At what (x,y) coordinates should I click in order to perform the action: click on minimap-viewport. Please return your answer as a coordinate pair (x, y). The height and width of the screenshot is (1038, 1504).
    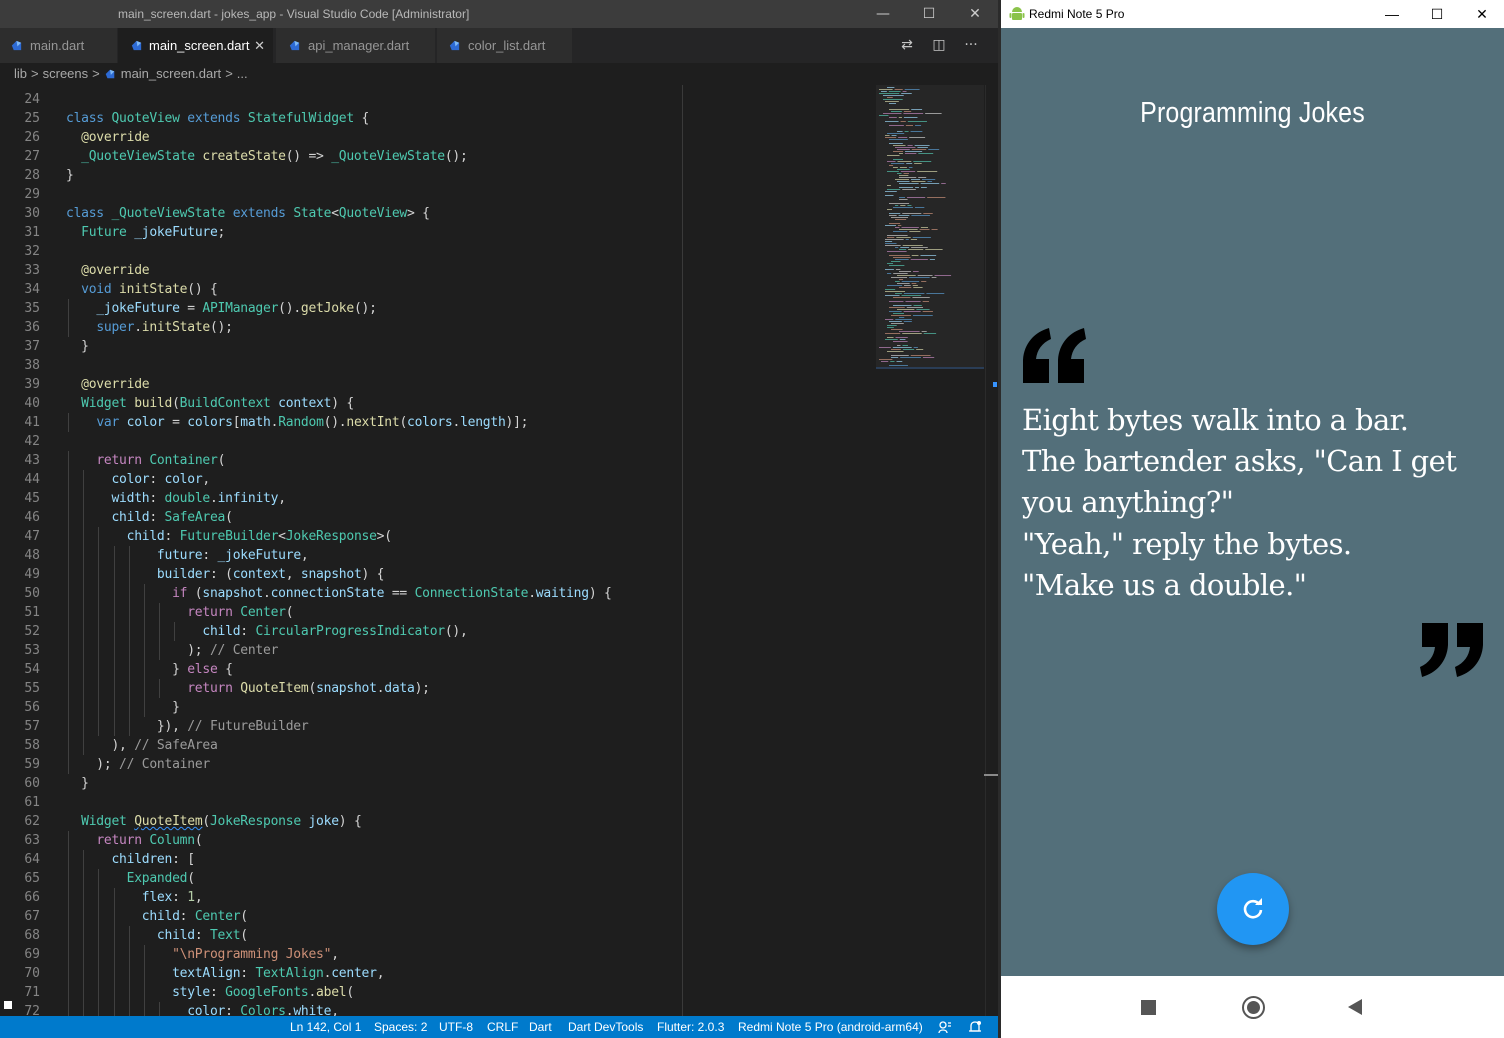
    Looking at the image, I should click on (930, 227).